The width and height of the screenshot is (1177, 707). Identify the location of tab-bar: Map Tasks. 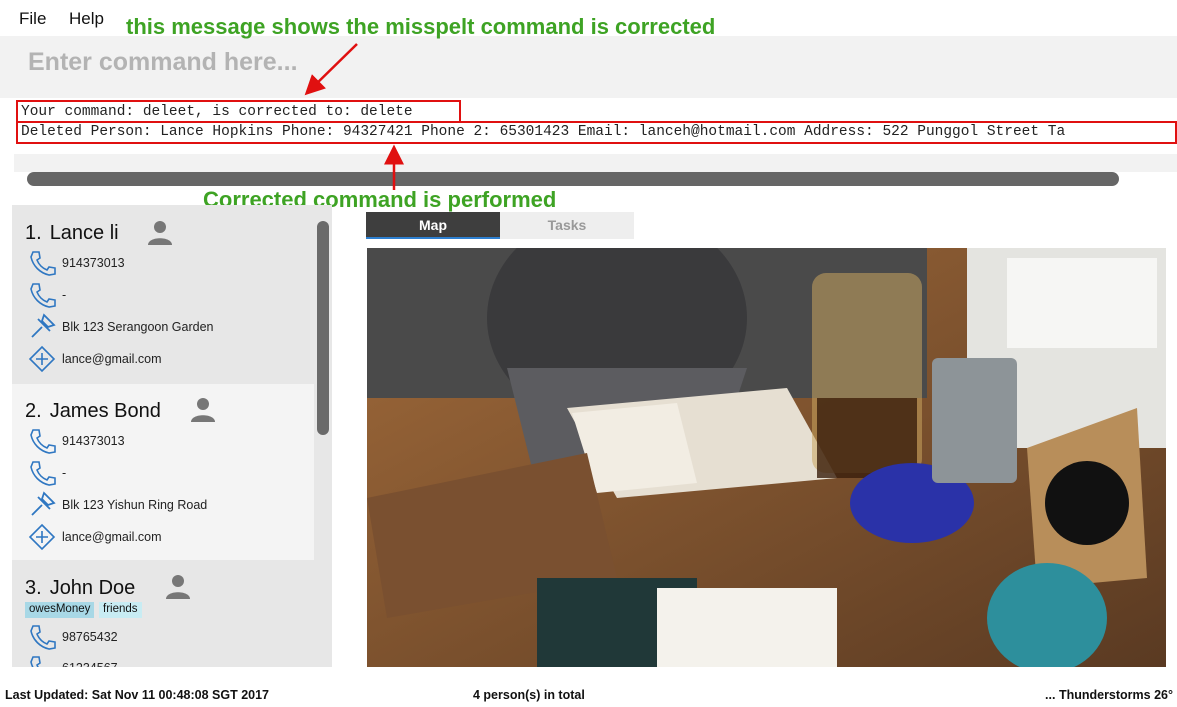
(500, 225).